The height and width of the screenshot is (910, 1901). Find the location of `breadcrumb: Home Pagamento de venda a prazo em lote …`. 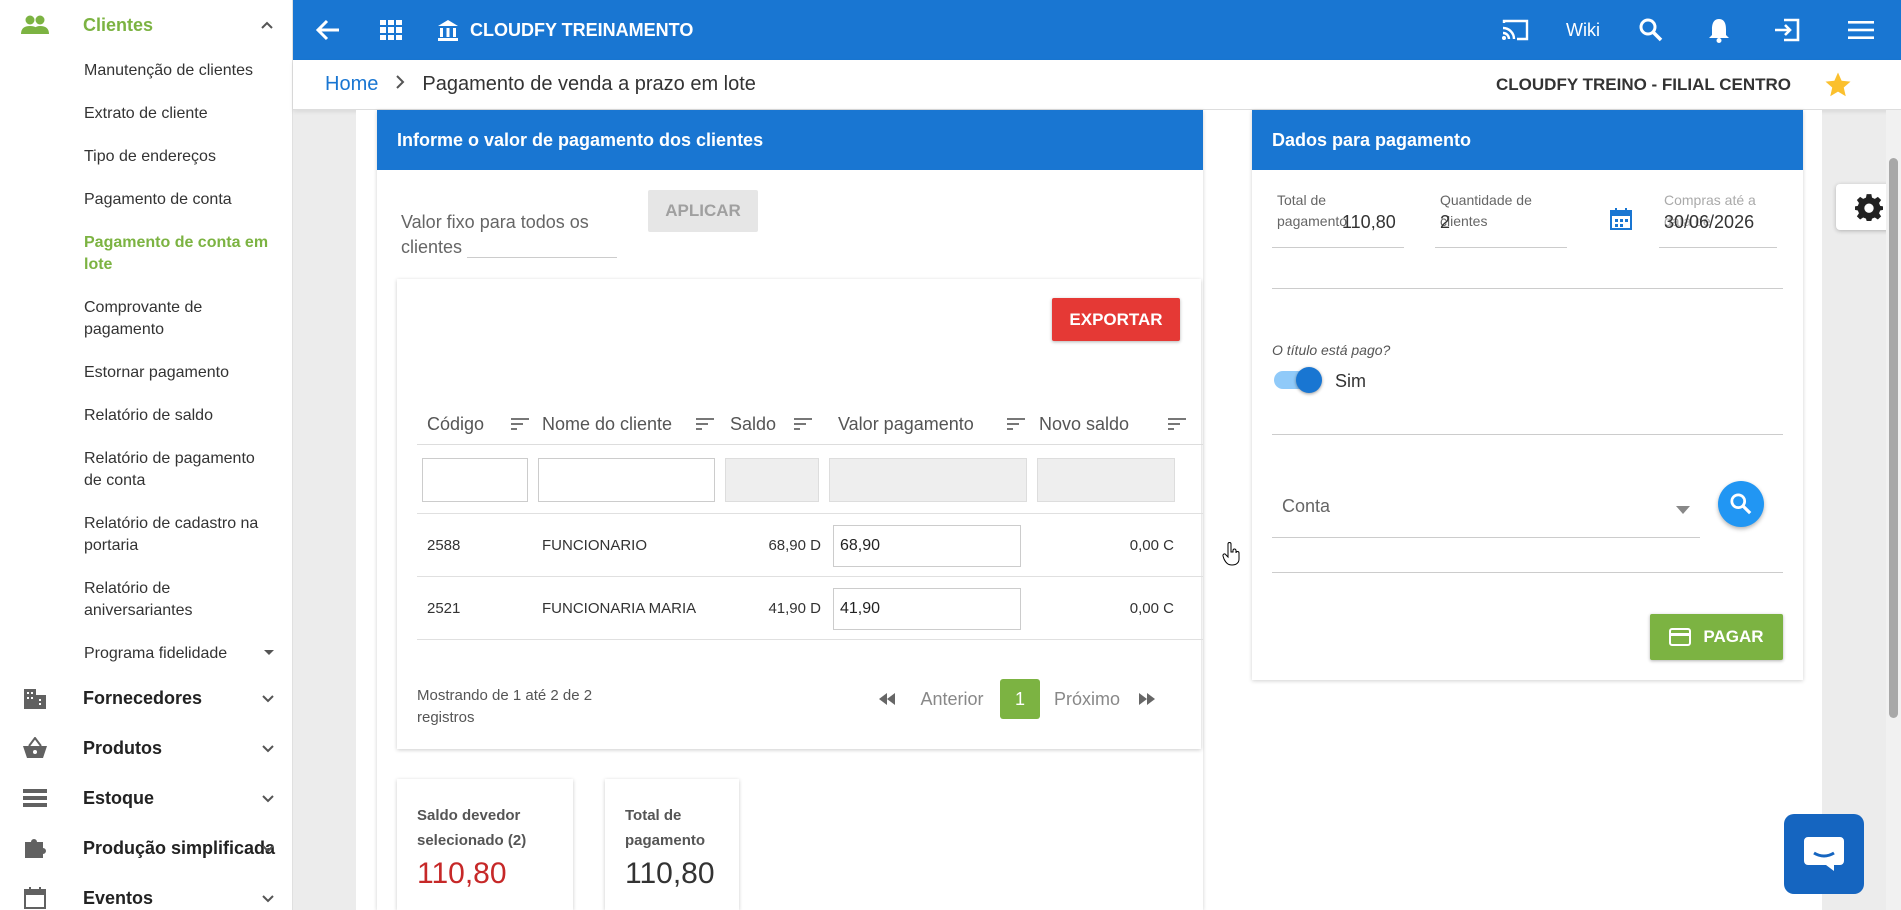

breadcrumb: Home Pagamento de venda a prazo em lote … is located at coordinates (1097, 85).